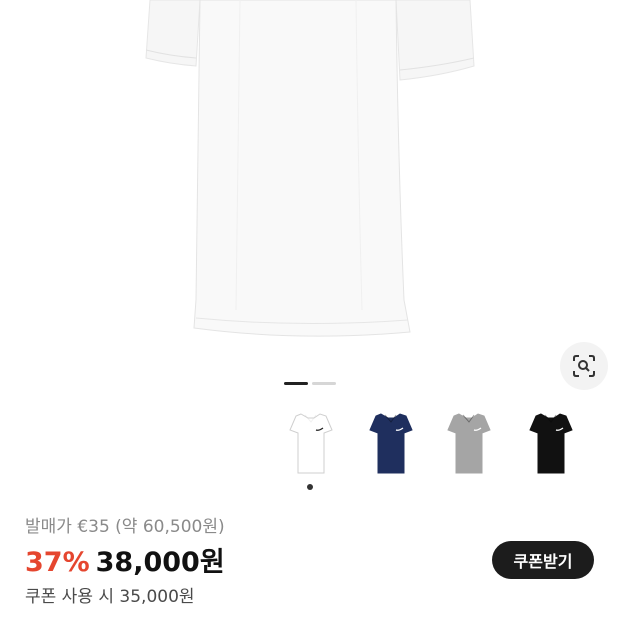  What do you see at coordinates (296, 383) in the screenshot?
I see `pager-indicator-active` at bounding box center [296, 383].